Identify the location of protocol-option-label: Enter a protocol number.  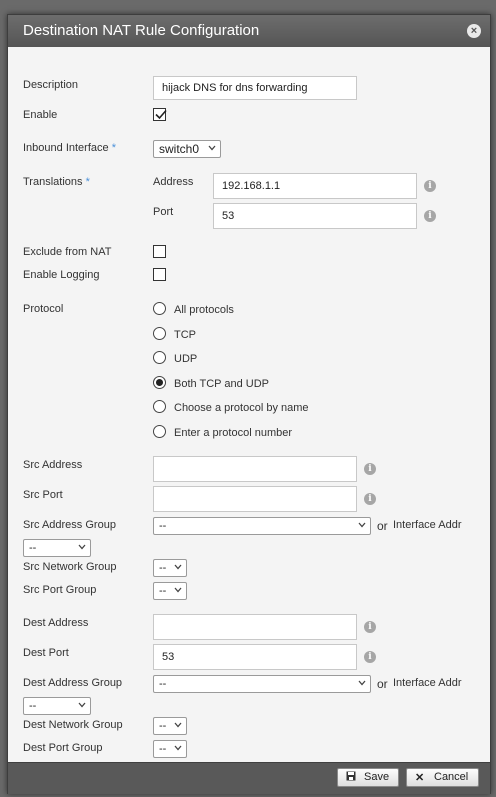
(233, 433).